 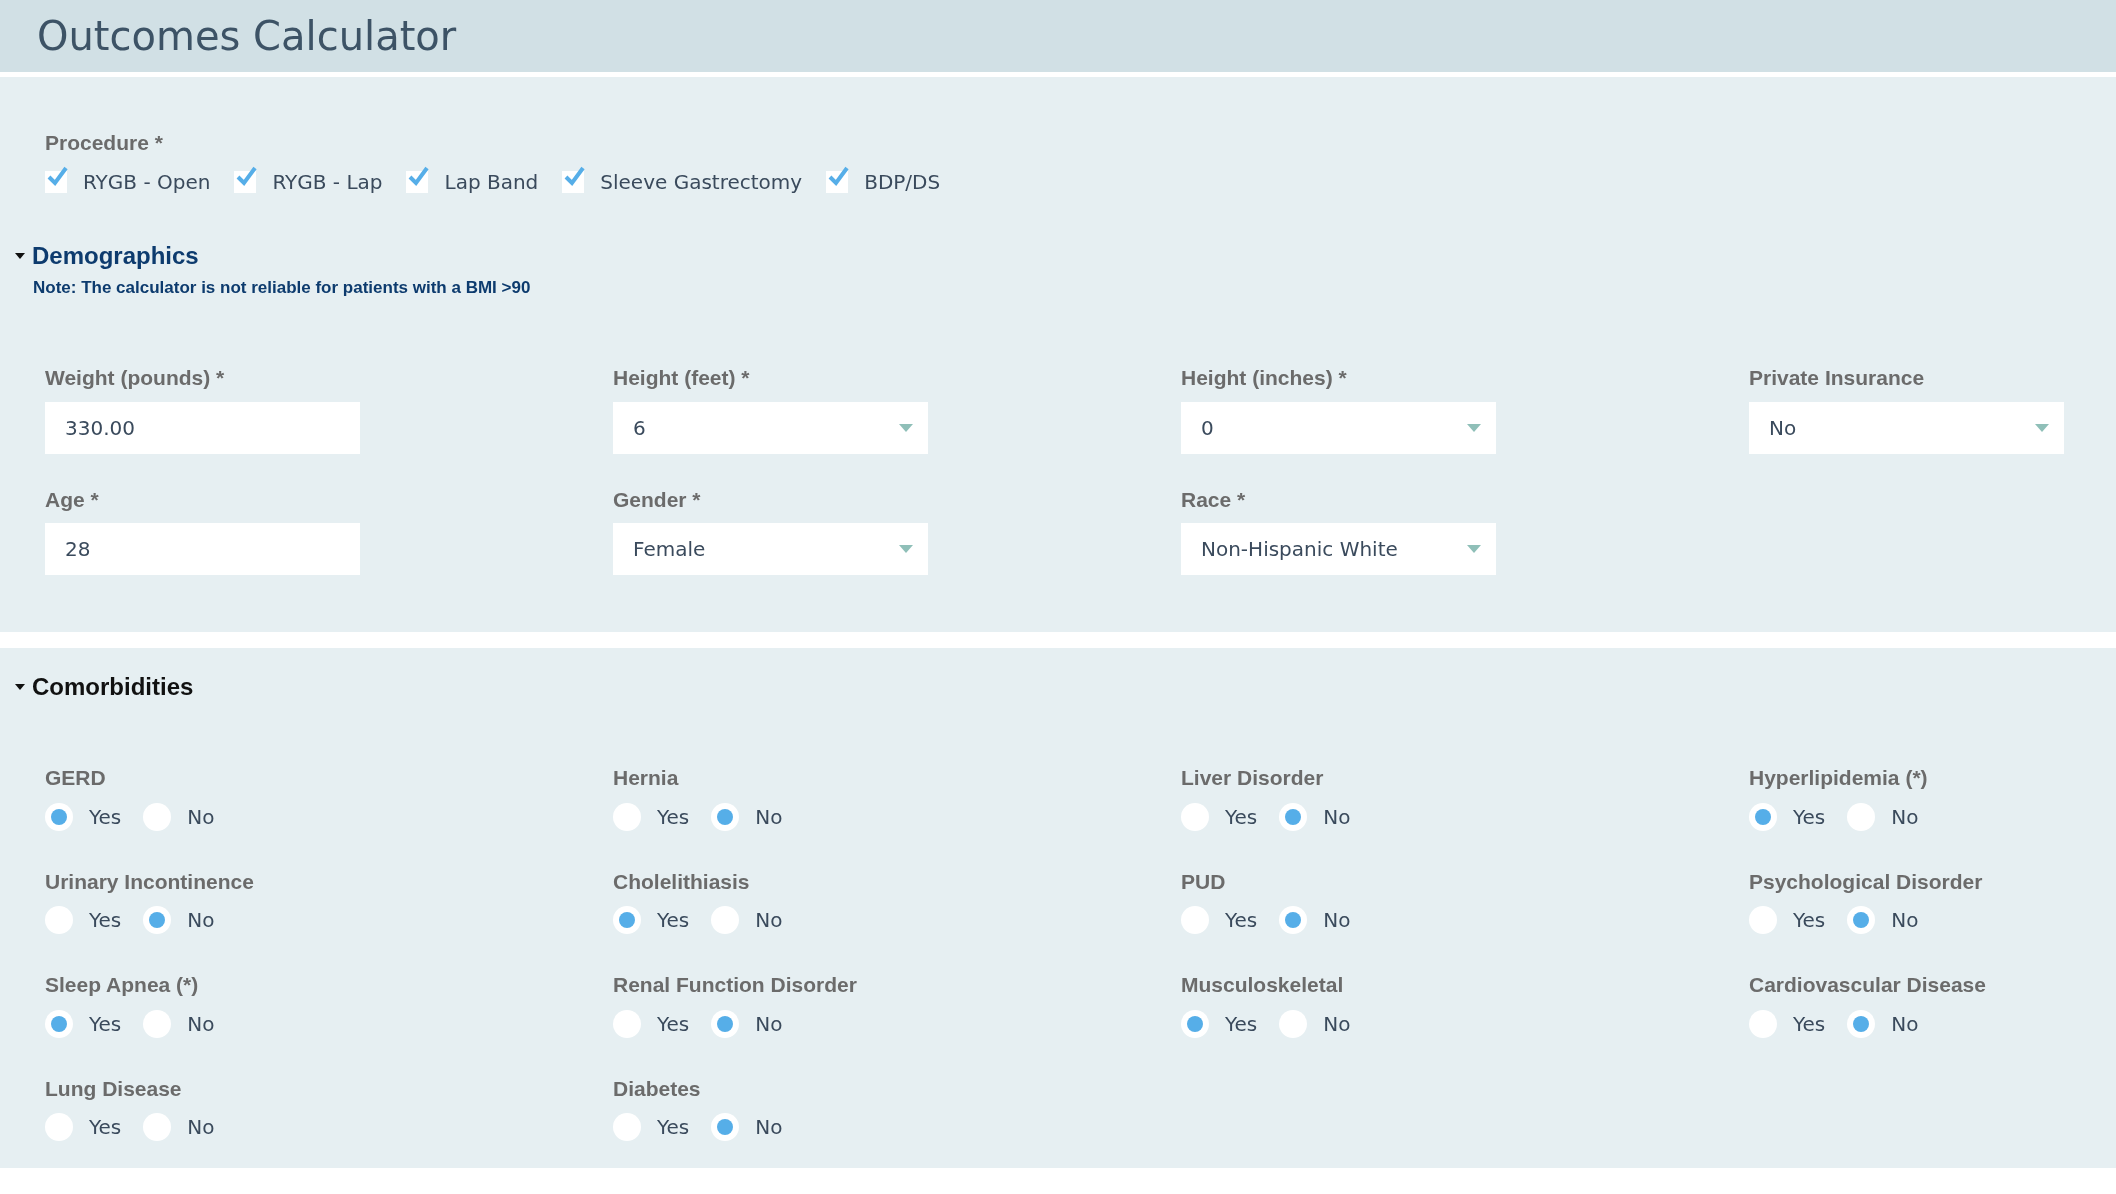 What do you see at coordinates (76, 778) in the screenshot?
I see `field-label: GERD` at bounding box center [76, 778].